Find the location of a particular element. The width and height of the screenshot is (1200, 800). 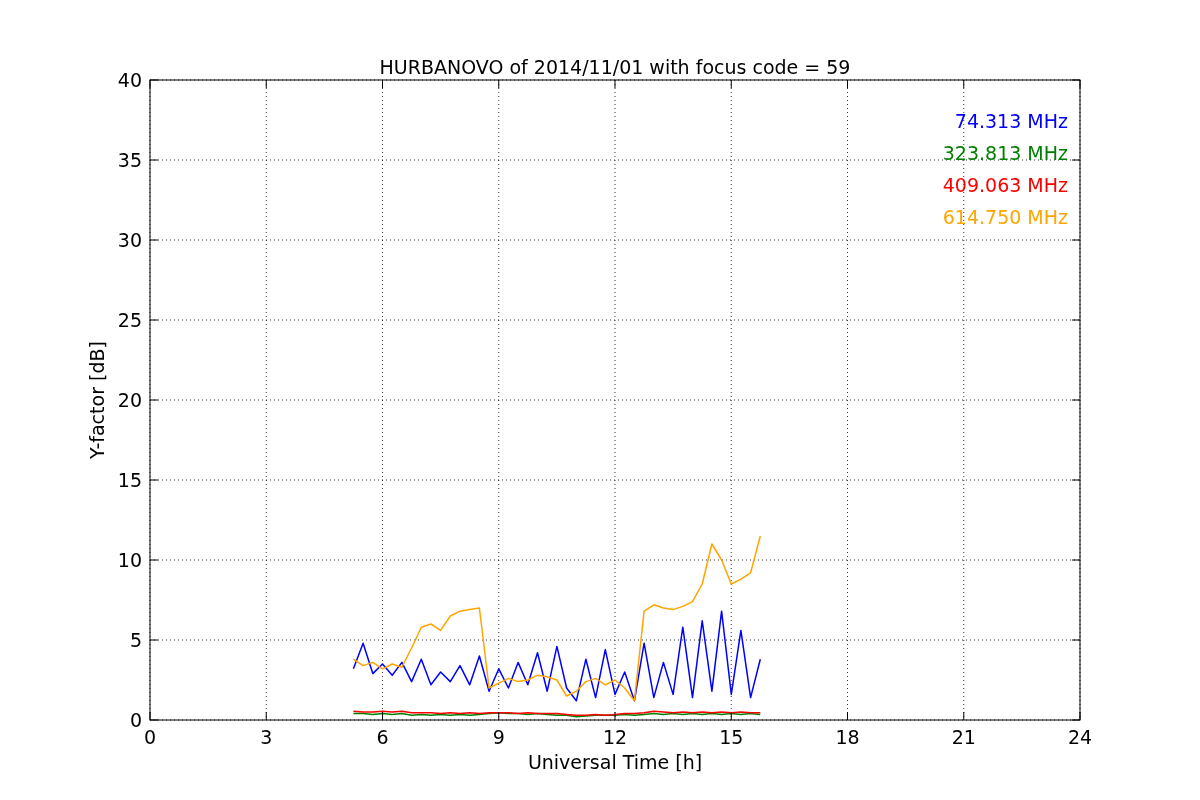

tick-label: 30 is located at coordinates (129, 240).